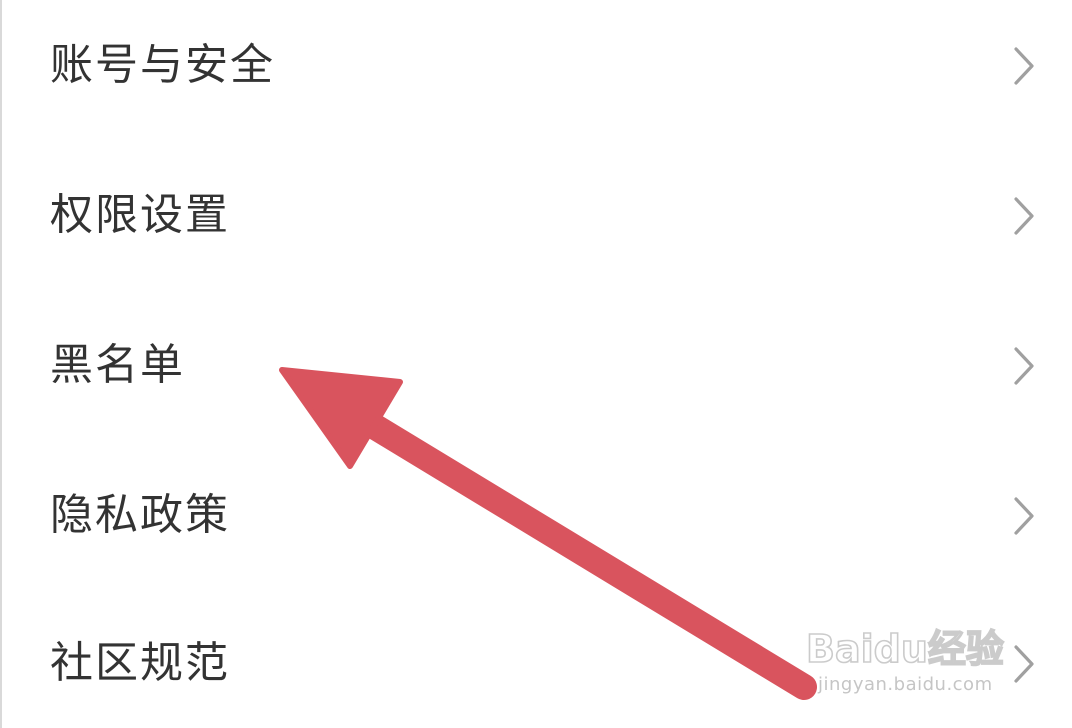 This screenshot has height=728, width=1072. Describe the element at coordinates (537, 664) in the screenshot. I see `settings-item-community-guidelines: 社区规范` at that location.